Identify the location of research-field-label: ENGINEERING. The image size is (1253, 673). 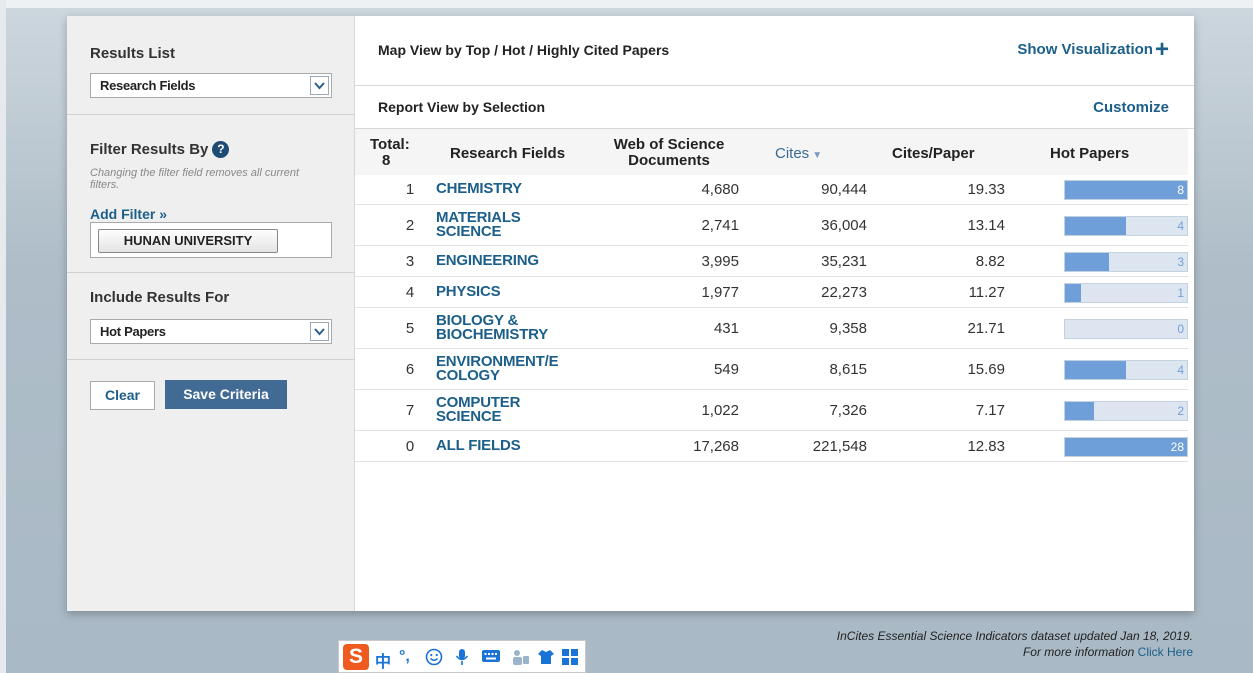
(487, 260).